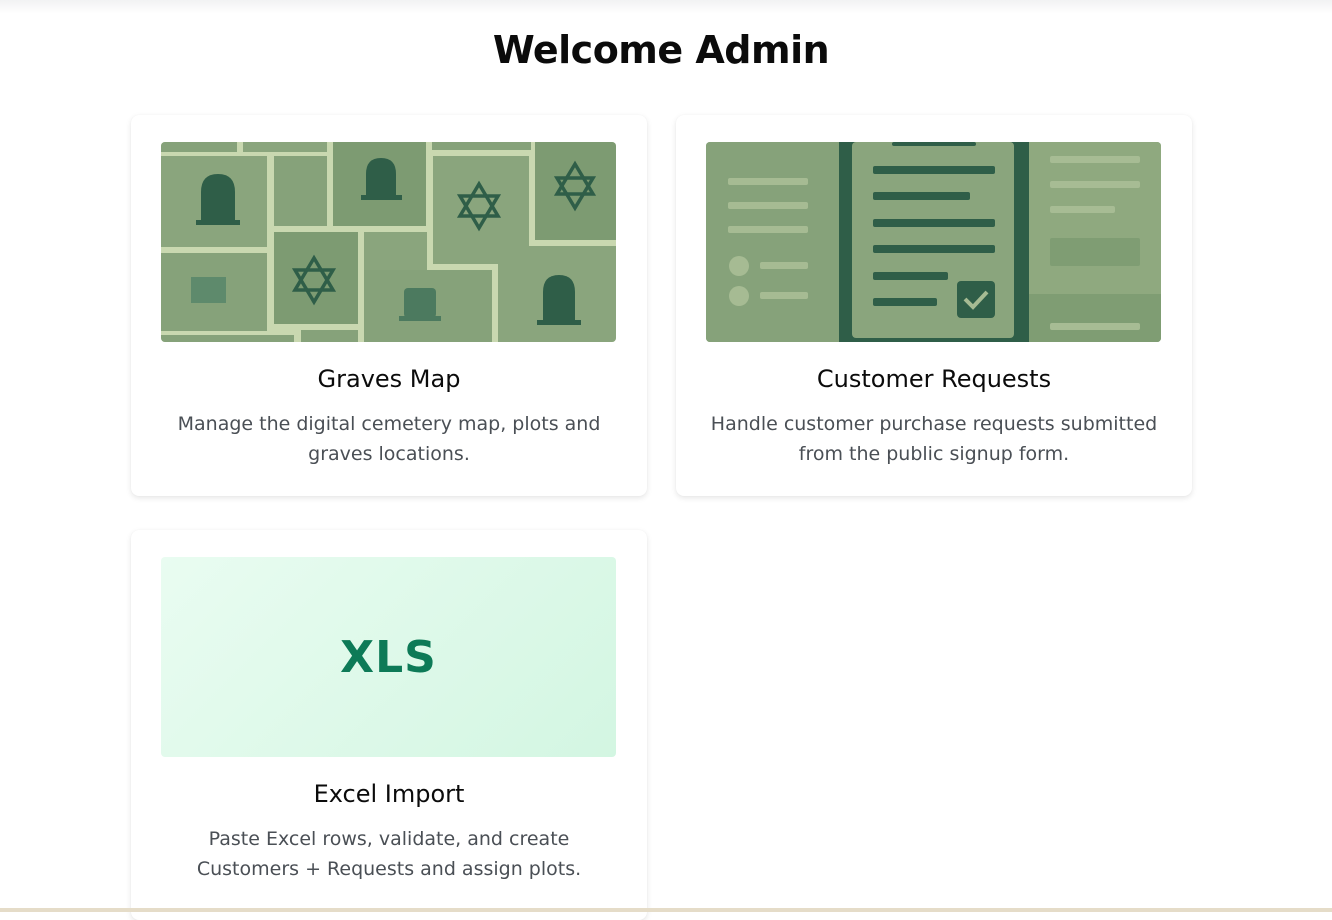 Image resolution: width=1332 pixels, height=920 pixels. What do you see at coordinates (661, 50) in the screenshot?
I see `page-title: Welcome Admin` at bounding box center [661, 50].